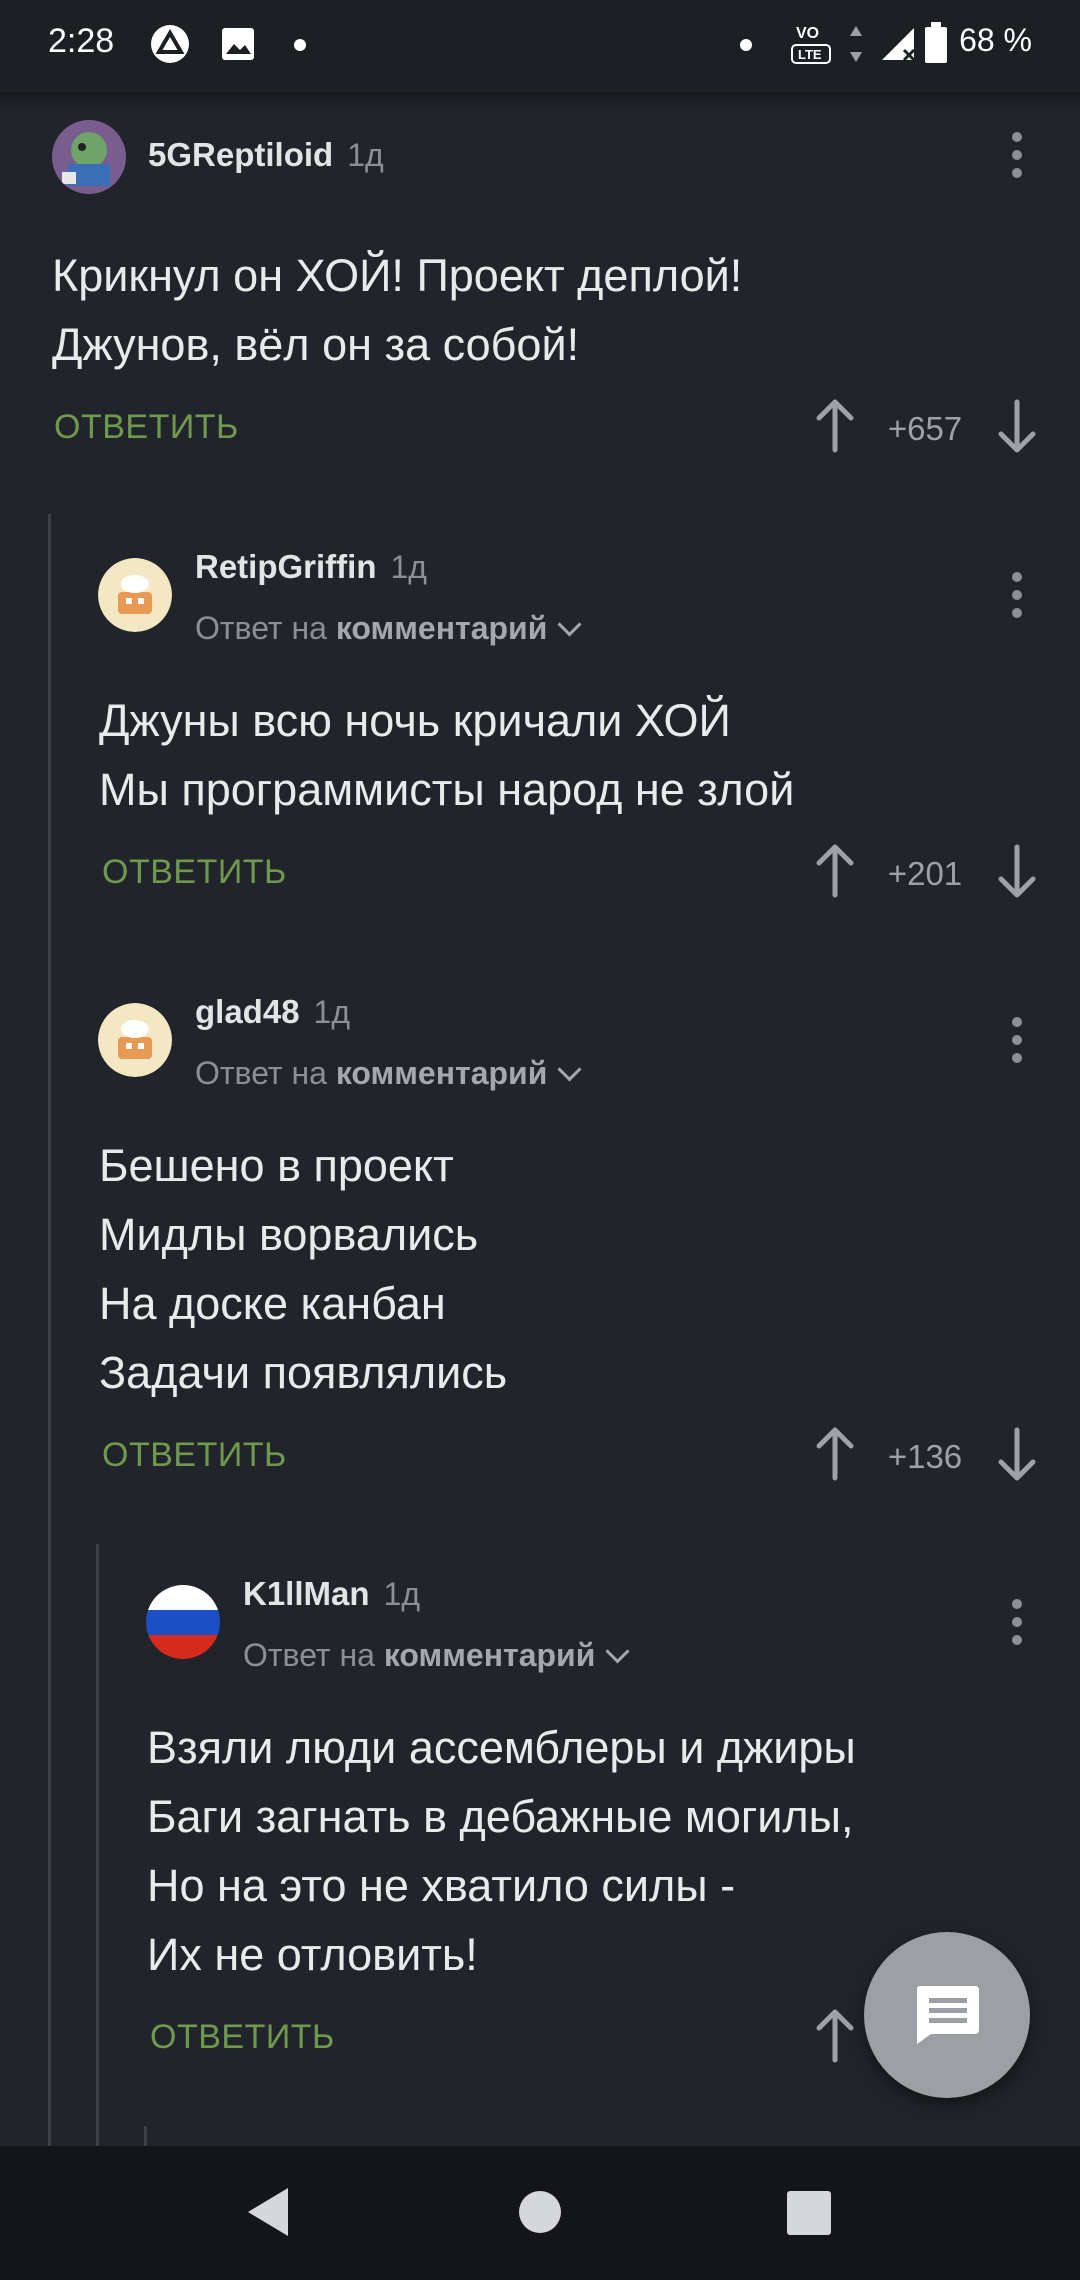 The image size is (1080, 2280). I want to click on comment-line: Крикнул он ХОЙ! Проект деплой!, so click(397, 275).